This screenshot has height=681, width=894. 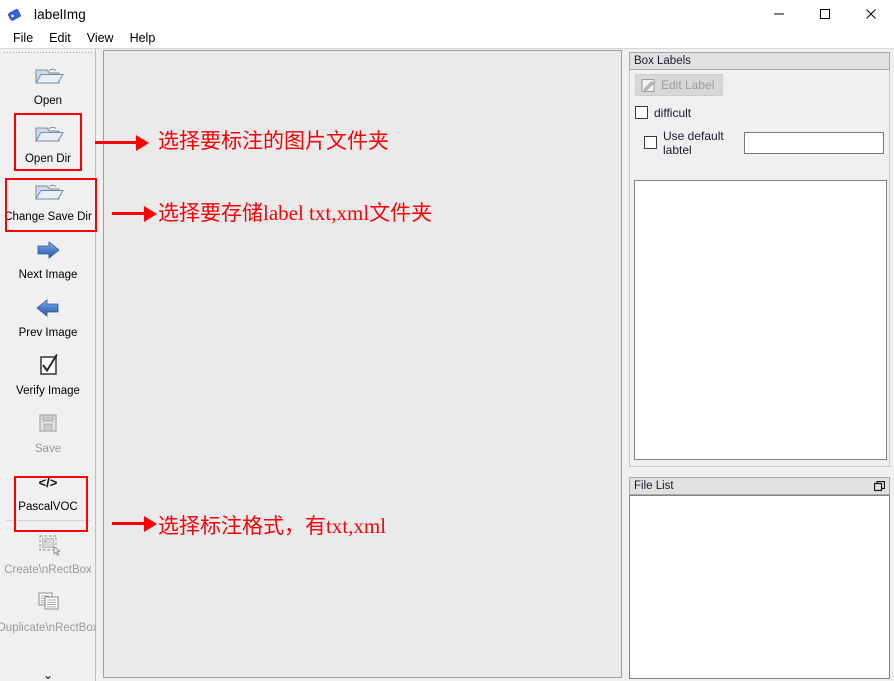 I want to click on code-tags-glyph: </>, so click(x=48, y=482).